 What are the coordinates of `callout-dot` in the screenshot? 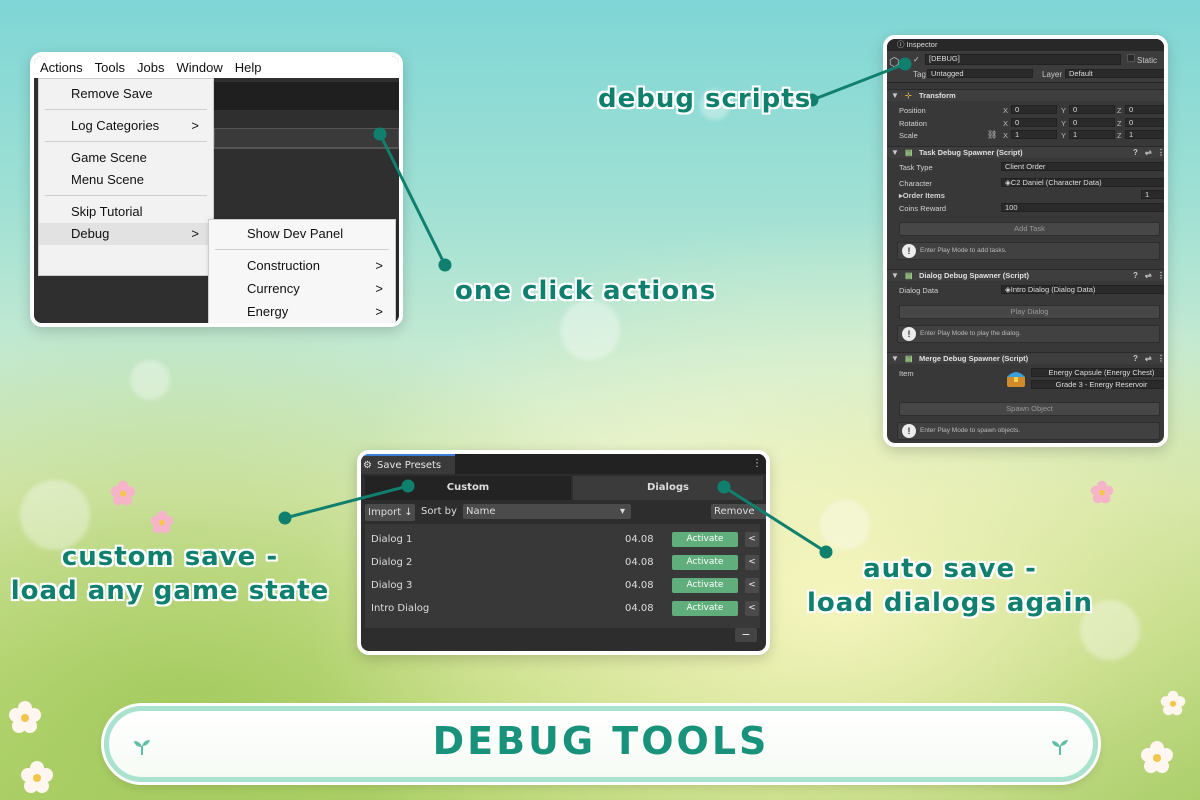 It's located at (445, 265).